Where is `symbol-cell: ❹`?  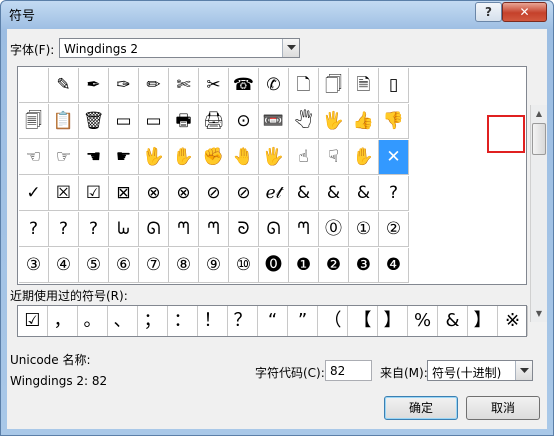 symbol-cell: ❹ is located at coordinates (394, 265).